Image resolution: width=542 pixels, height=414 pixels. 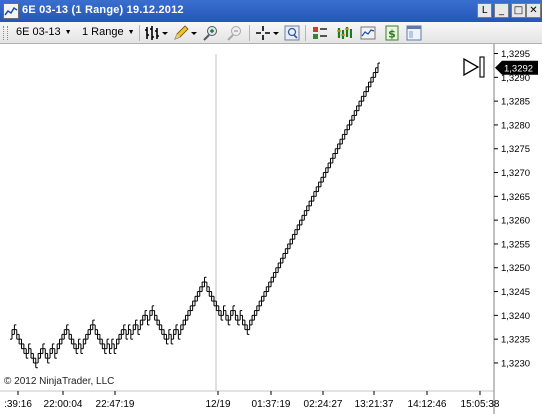 What do you see at coordinates (181, 33) in the screenshot?
I see `drawing-tool-pencil-icon` at bounding box center [181, 33].